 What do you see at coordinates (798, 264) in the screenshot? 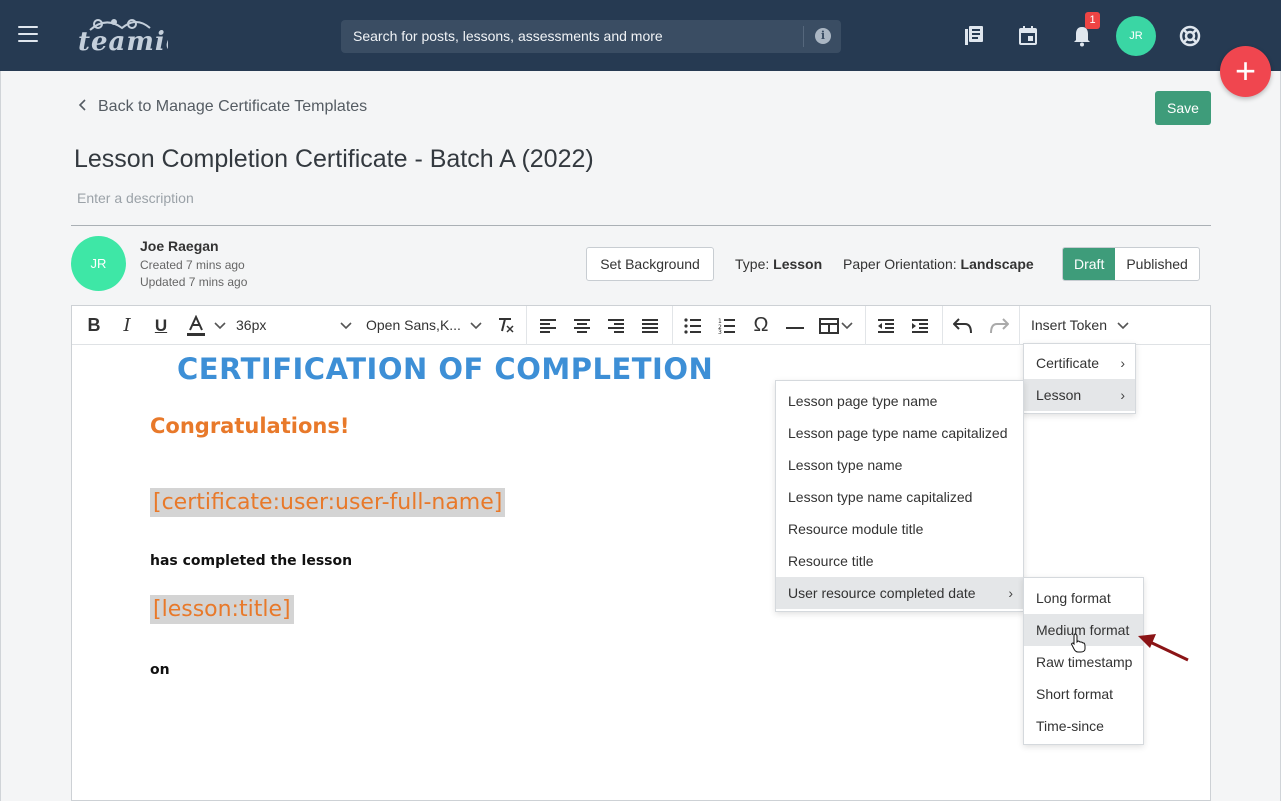
I see `type-value: Lesson` at bounding box center [798, 264].